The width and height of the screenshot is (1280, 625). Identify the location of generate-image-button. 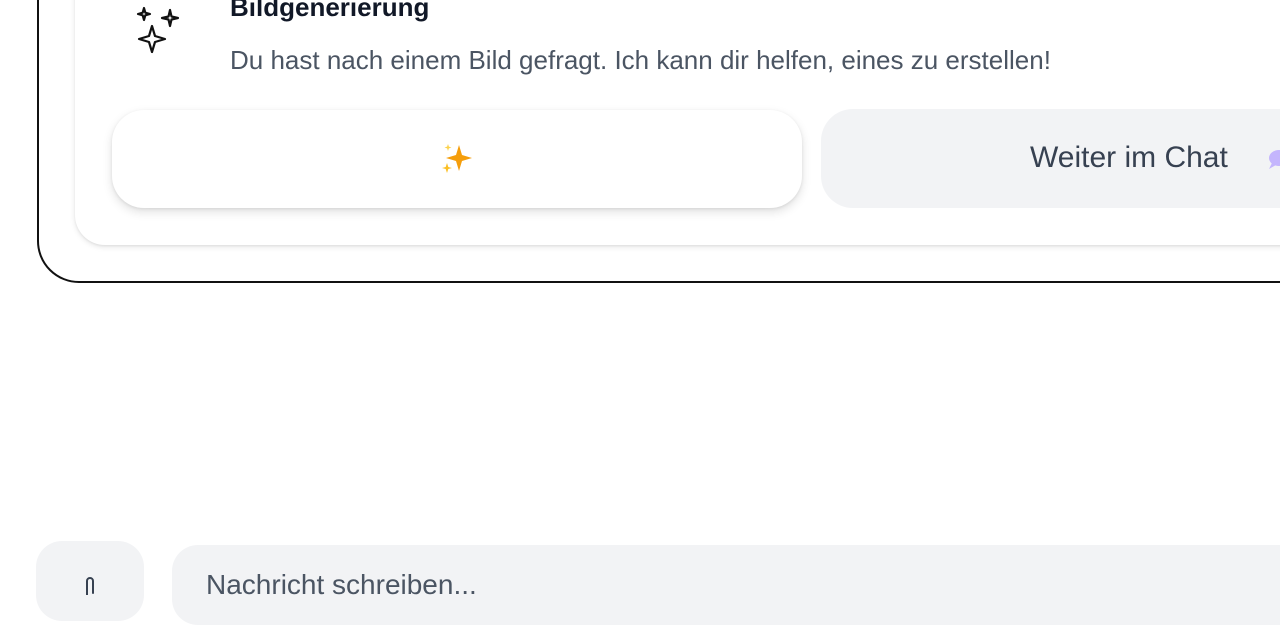
(457, 159).